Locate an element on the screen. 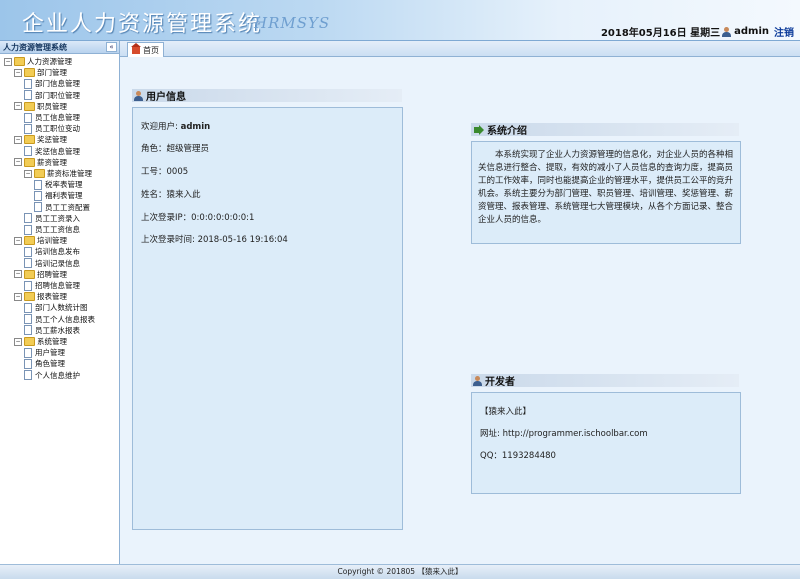 Image resolution: width=800 pixels, height=579 pixels. sidebar-item: − 薪资标准管理 is located at coordinates (58, 173).